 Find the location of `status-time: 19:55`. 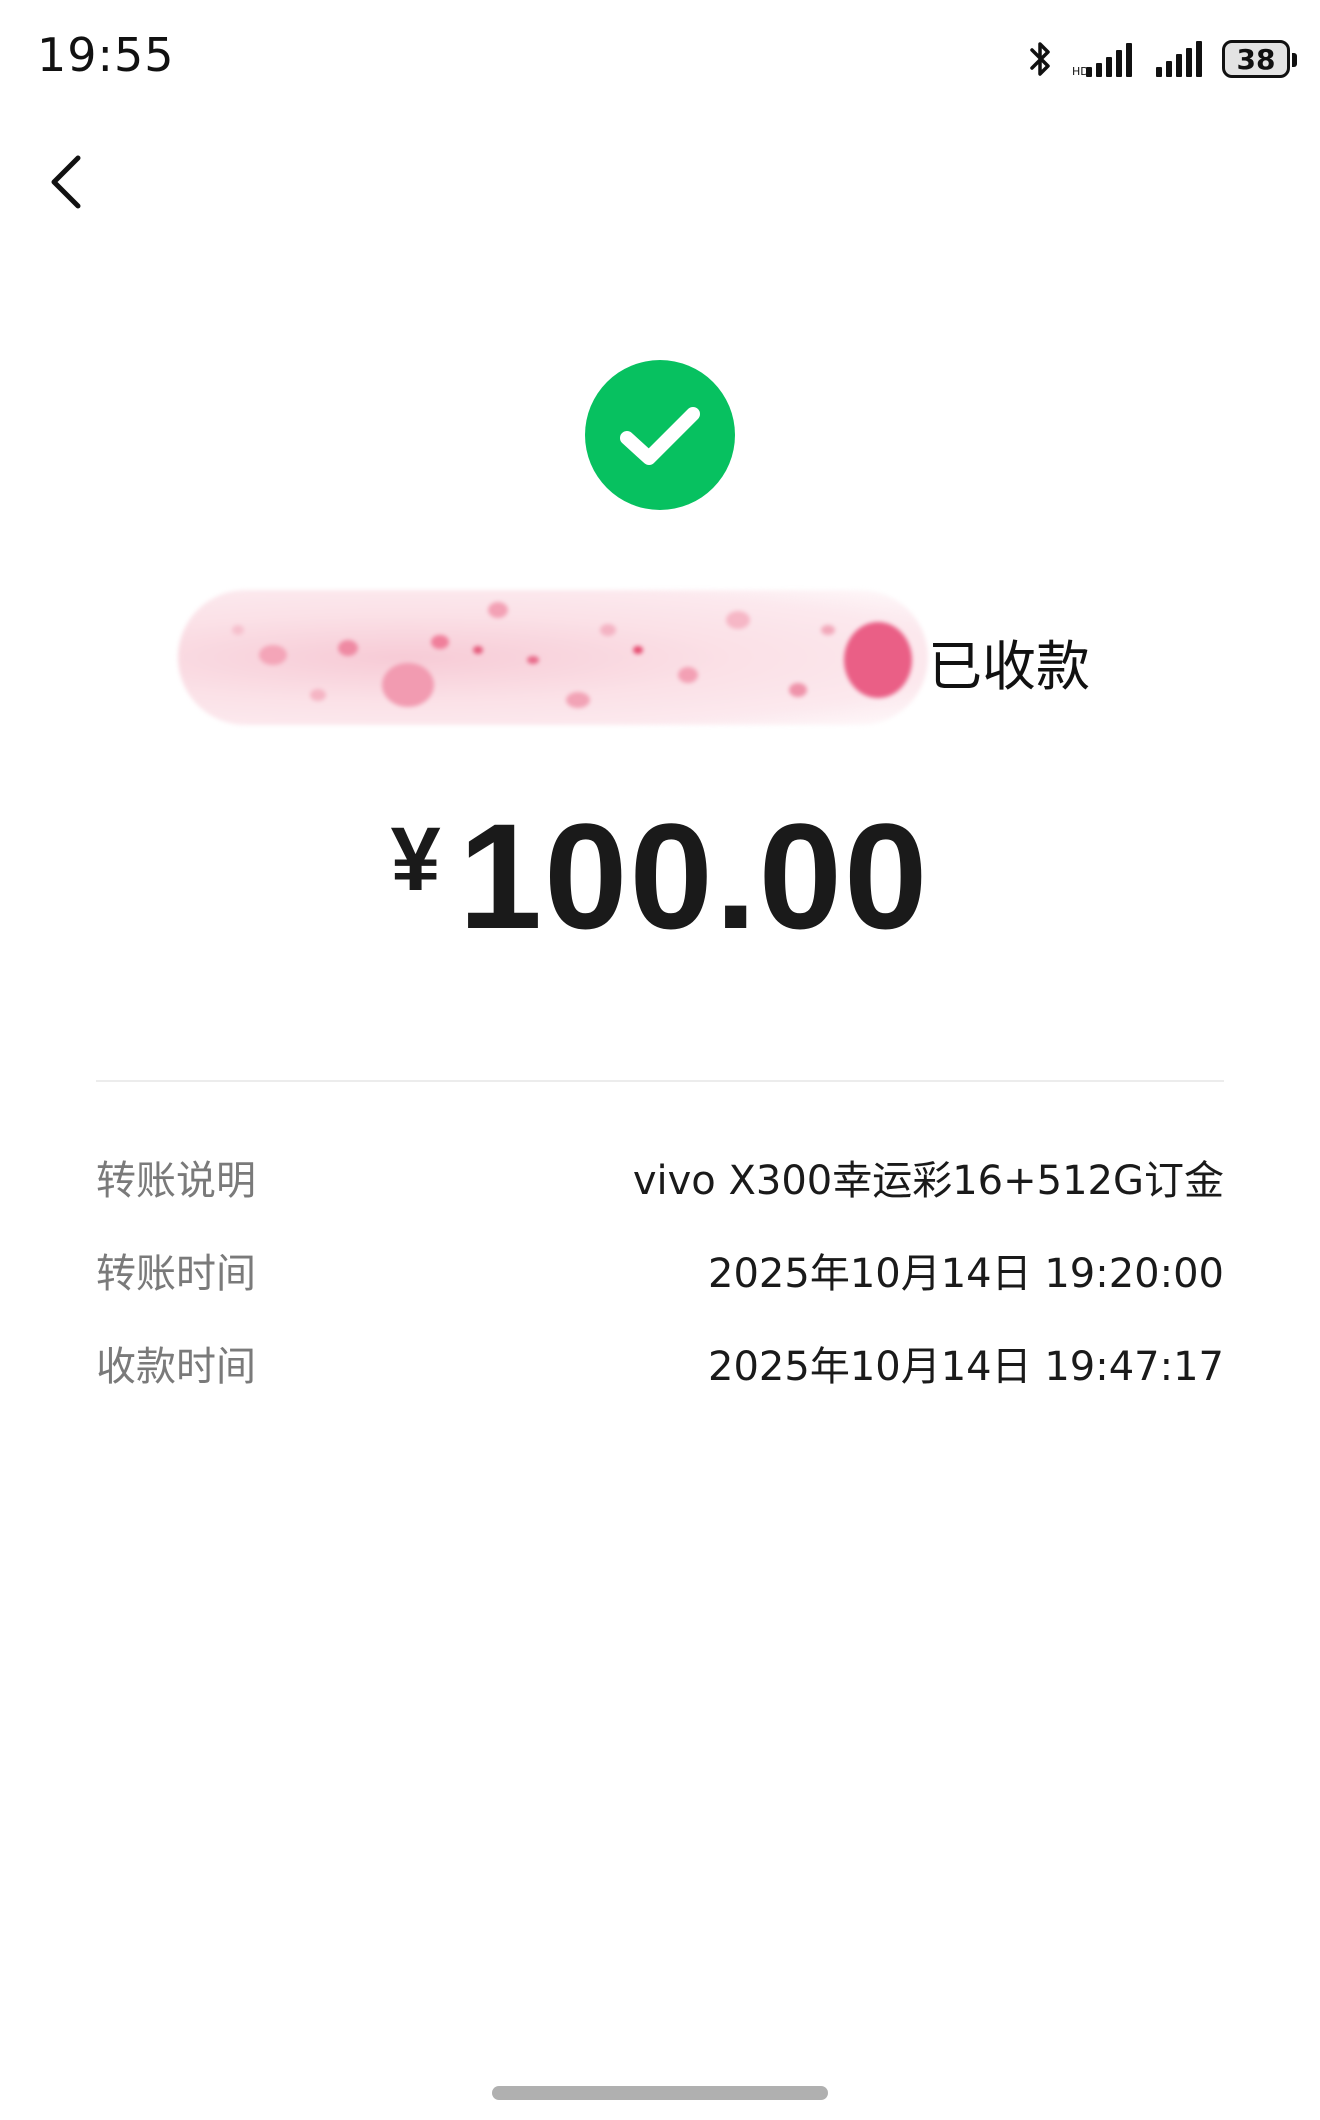

status-time: 19:55 is located at coordinates (106, 55).